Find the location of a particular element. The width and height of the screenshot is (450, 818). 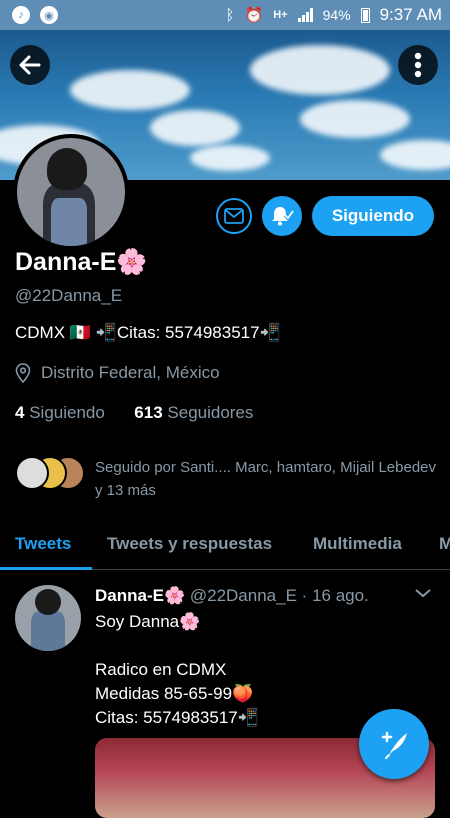

profile-name: Danna-E🌸 is located at coordinates (81, 262).